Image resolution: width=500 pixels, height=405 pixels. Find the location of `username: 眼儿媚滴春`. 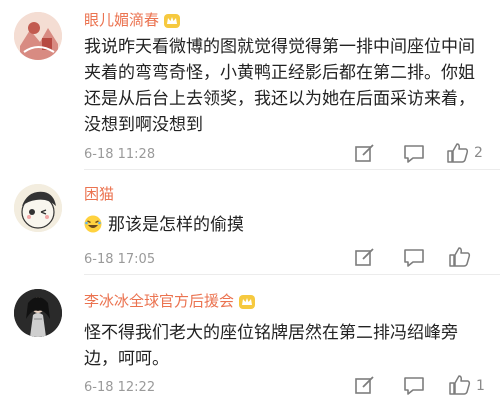

username: 眼儿媚滴春 is located at coordinates (132, 19).